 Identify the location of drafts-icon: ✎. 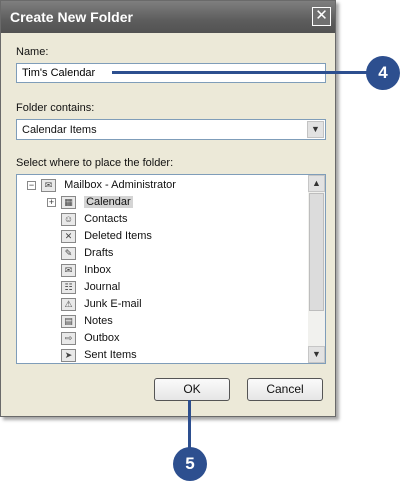
(68, 253).